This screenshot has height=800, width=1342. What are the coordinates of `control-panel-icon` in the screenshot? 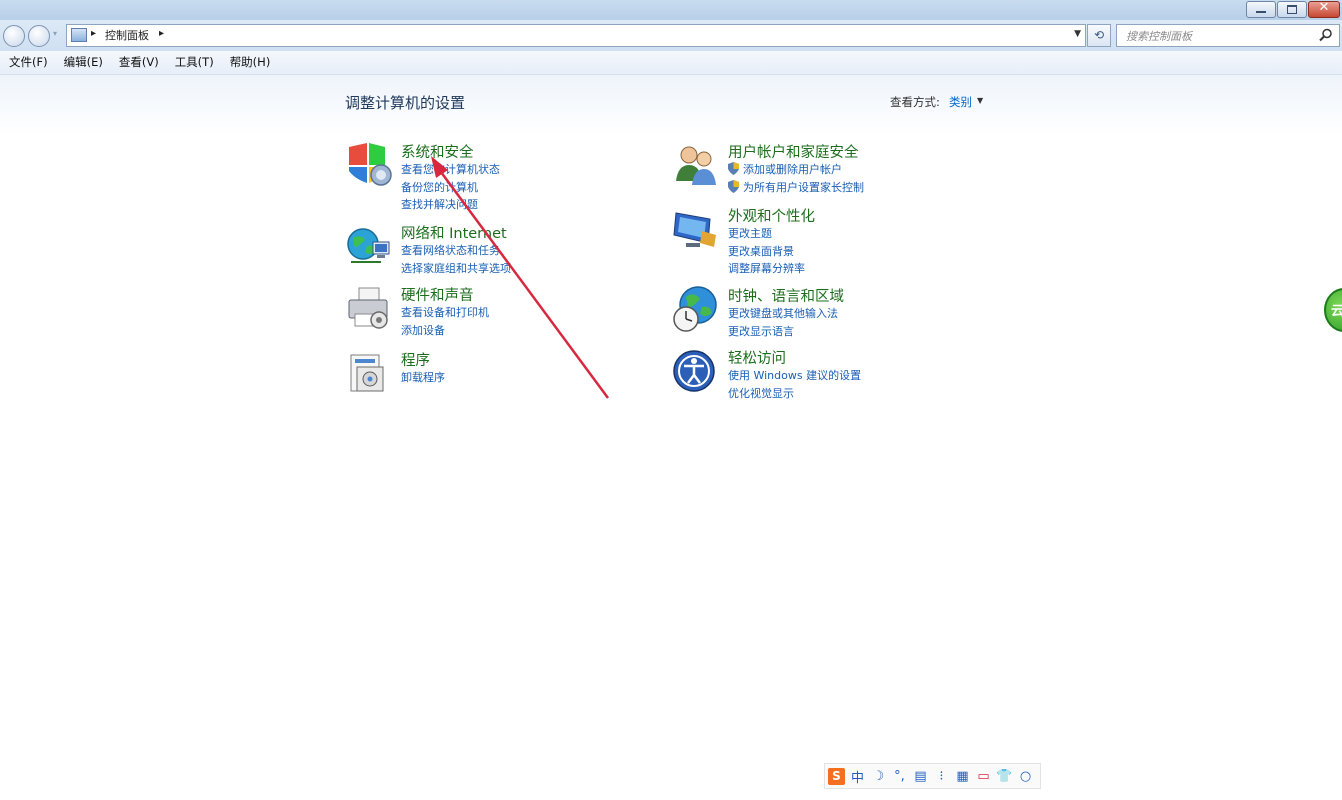 It's located at (79, 35).